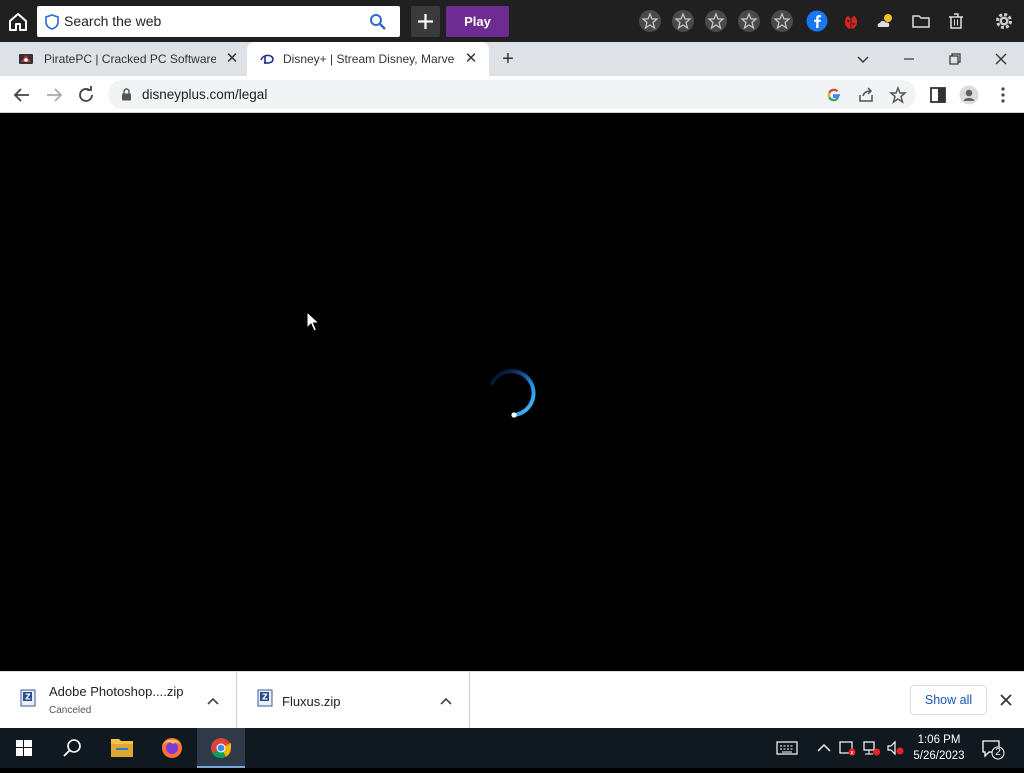 The image size is (1024, 773). Describe the element at coordinates (909, 59) in the screenshot. I see `minimize-icon` at that location.